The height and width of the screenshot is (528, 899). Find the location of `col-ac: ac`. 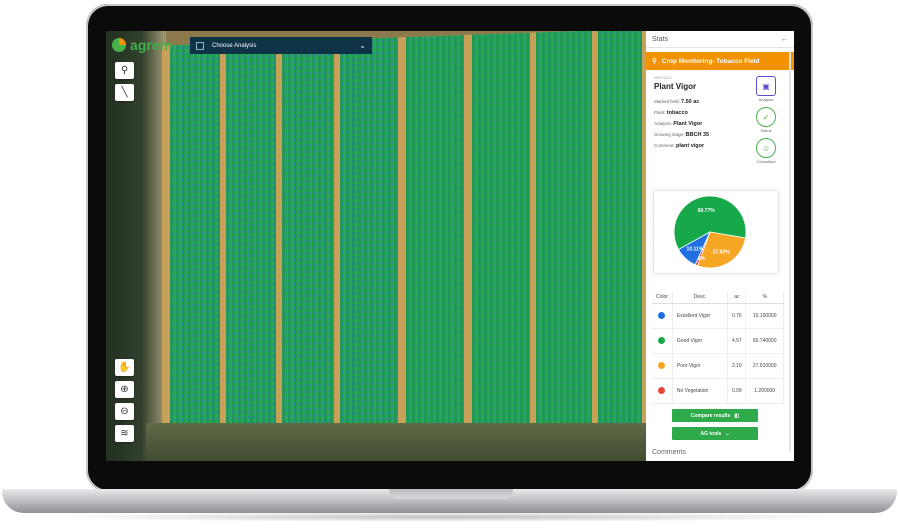

col-ac: ac is located at coordinates (737, 297).